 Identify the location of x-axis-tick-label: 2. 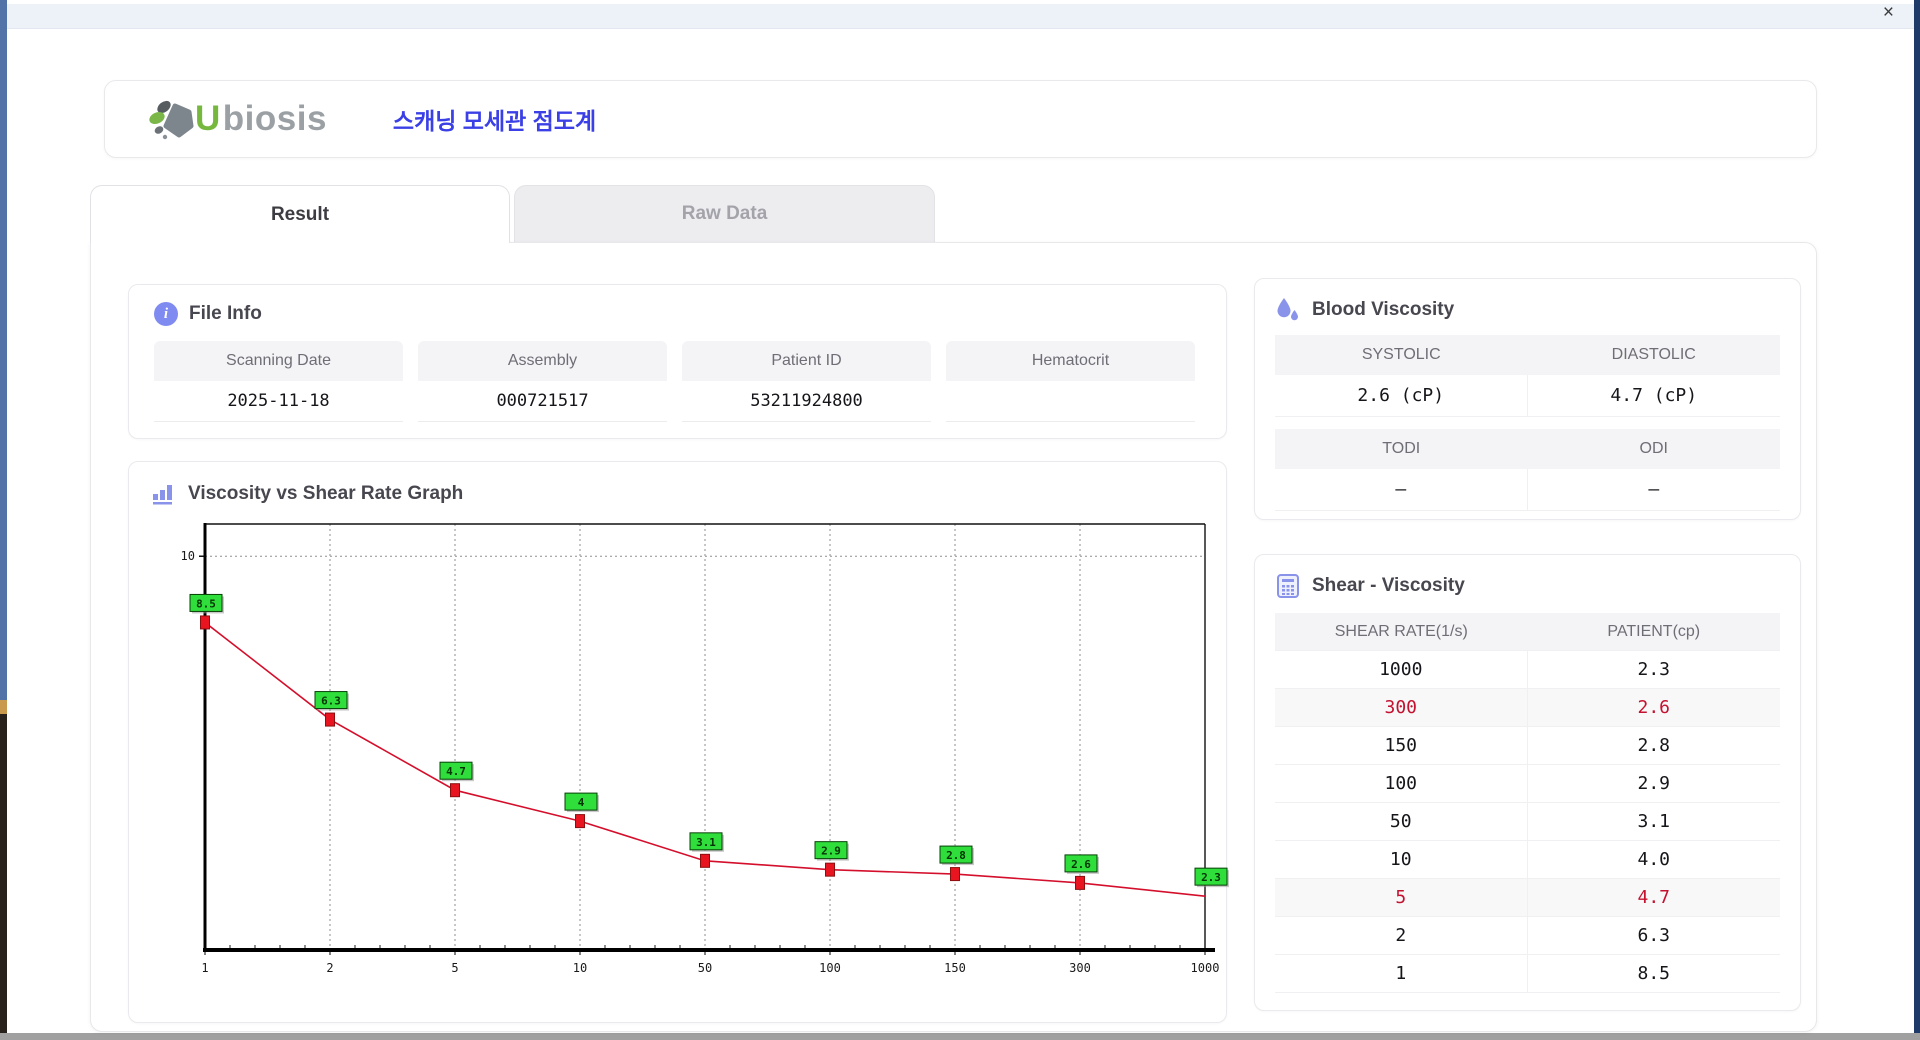
(329, 968).